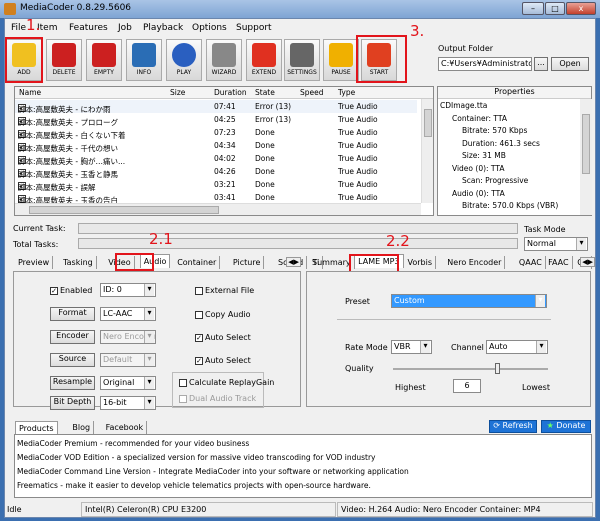 The height and width of the screenshot is (521, 600). Describe the element at coordinates (228, 360) in the screenshot. I see `source-auto-select-label: Auto Select` at that location.